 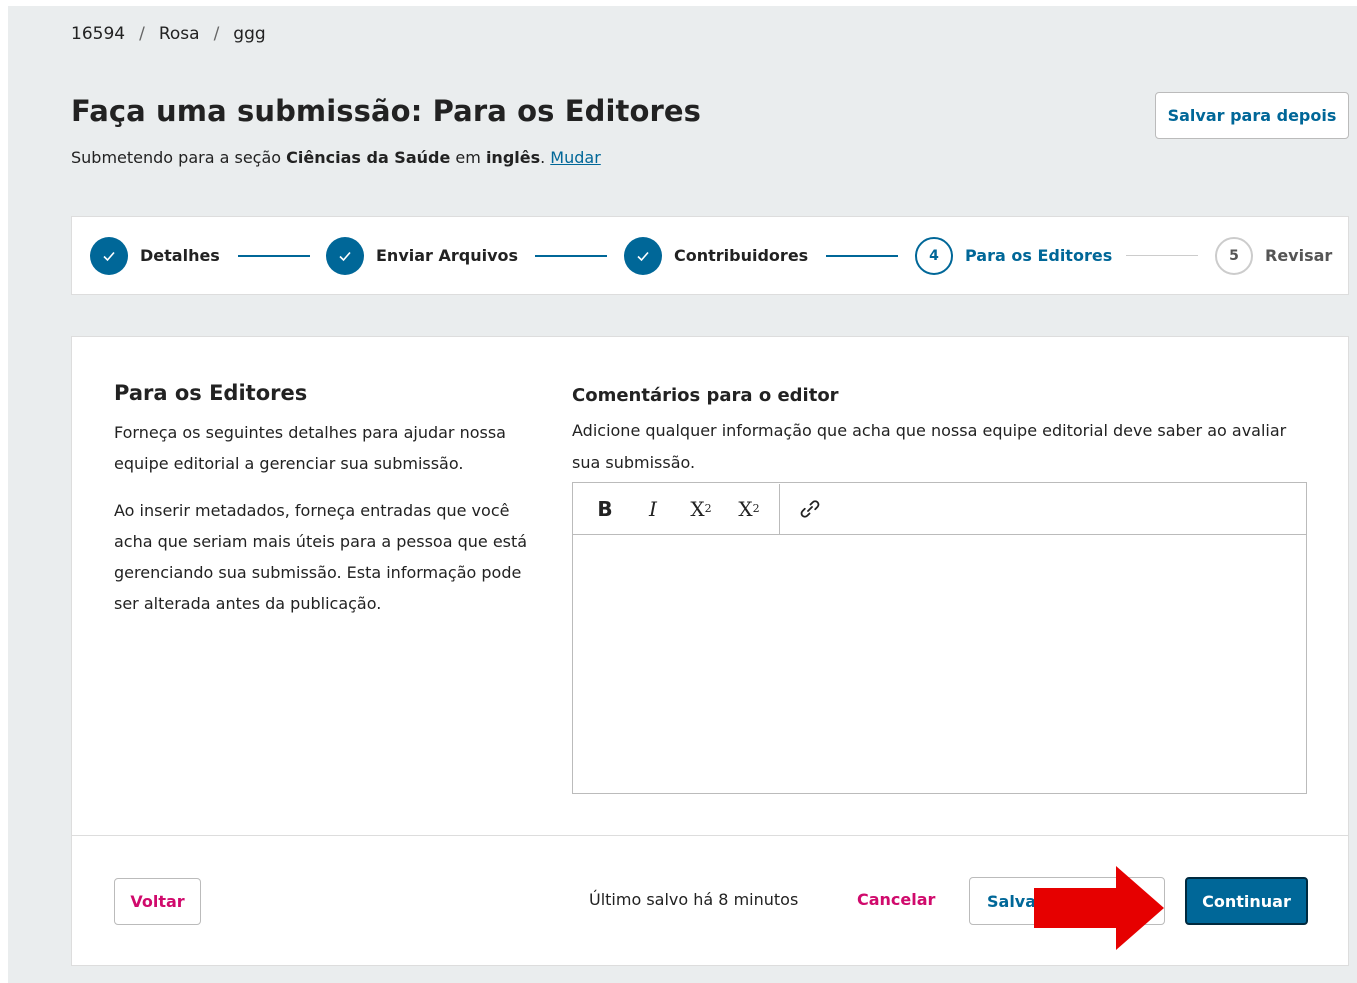 What do you see at coordinates (939, 664) in the screenshot?
I see `comments-textarea` at bounding box center [939, 664].